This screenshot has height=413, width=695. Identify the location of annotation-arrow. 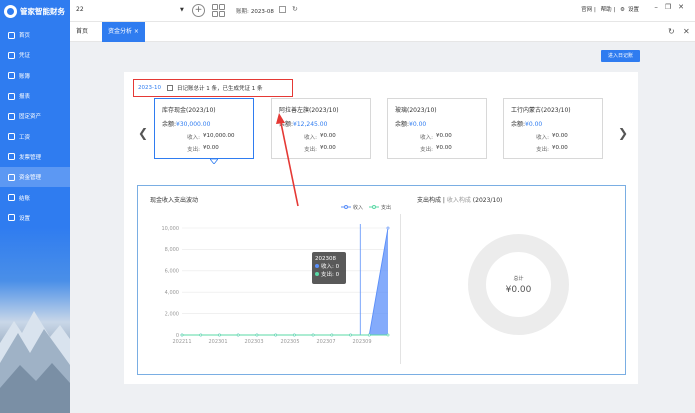
(287, 160).